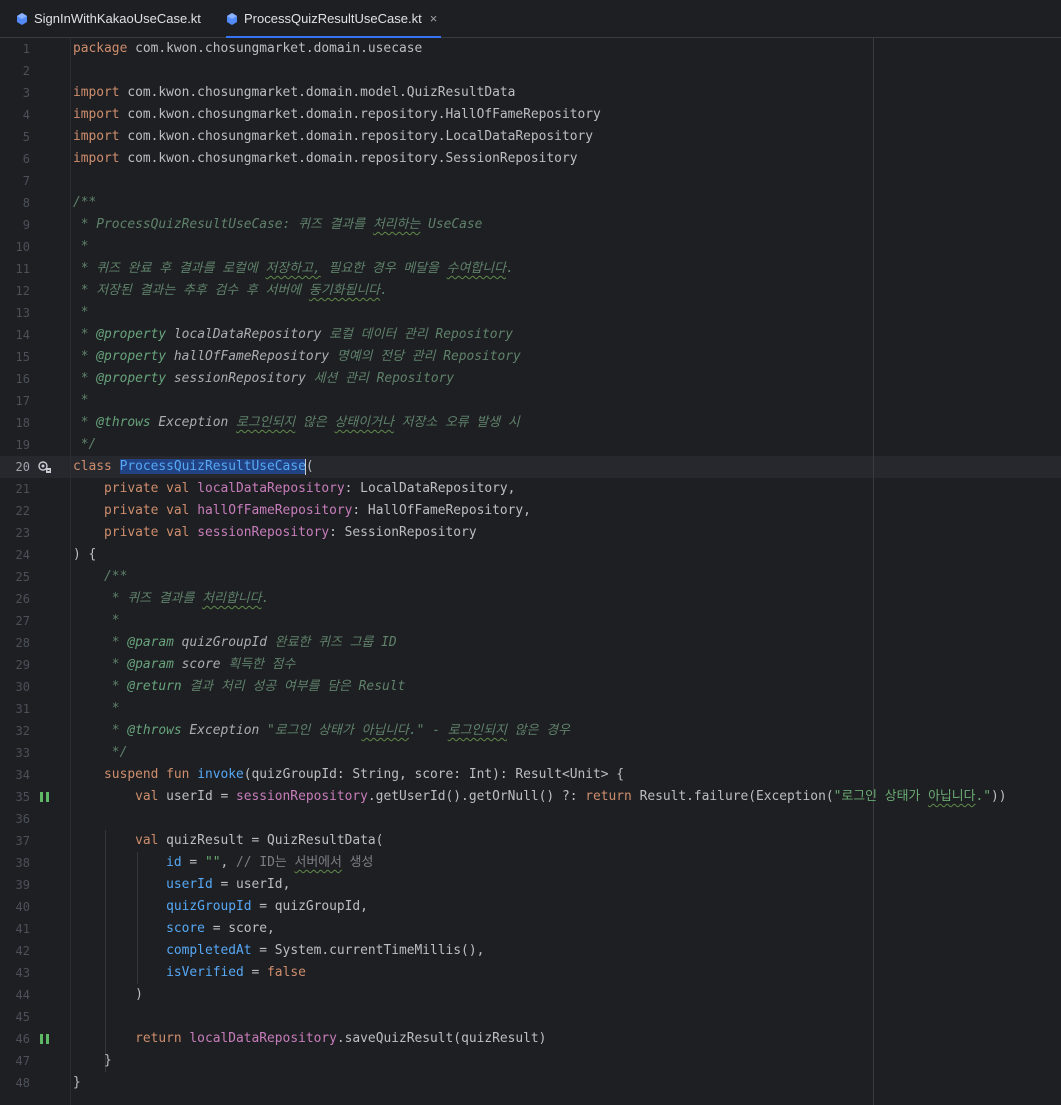  I want to click on line-number: 10, so click(22, 247).